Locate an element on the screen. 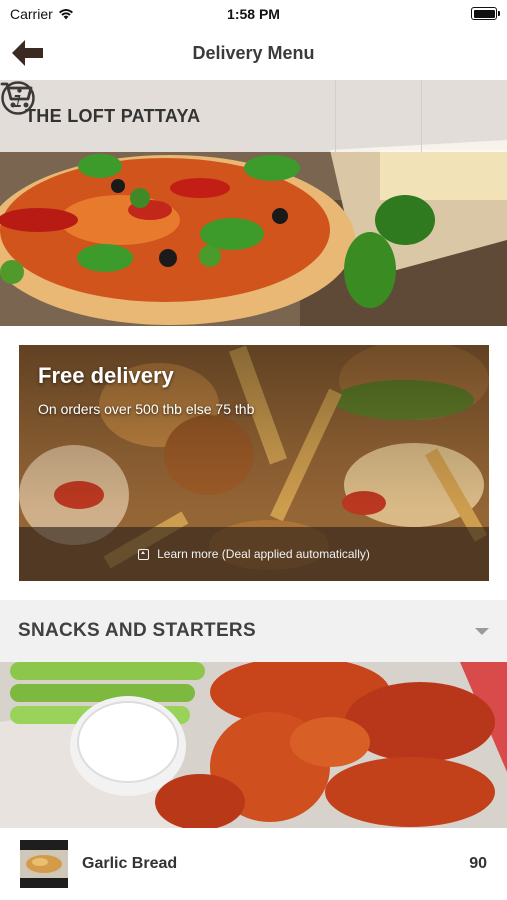 This screenshot has height=900, width=507. navigation-bar: Delivery Menu is located at coordinates (253, 54).